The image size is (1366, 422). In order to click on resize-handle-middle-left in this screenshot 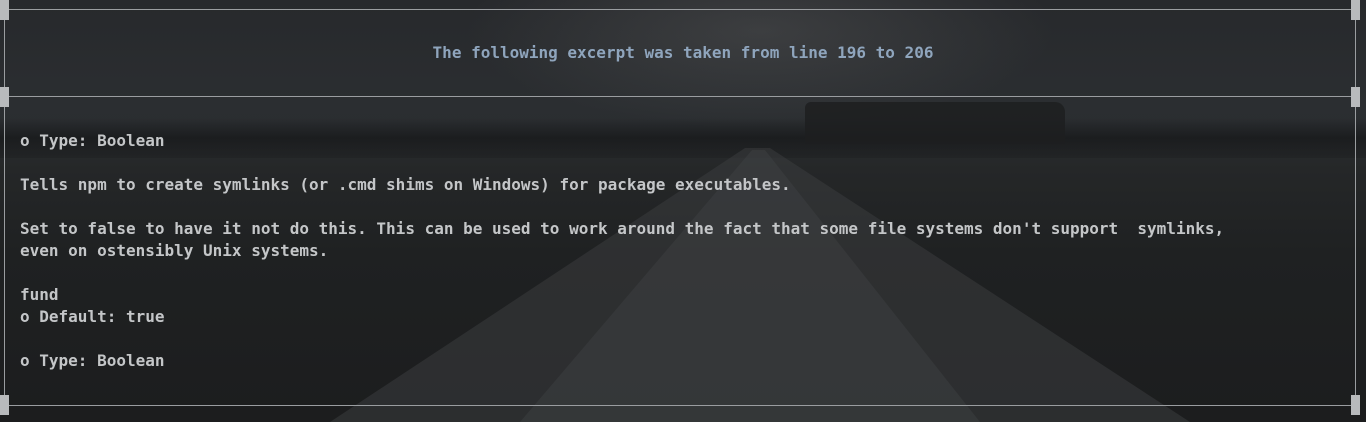, I will do `click(4, 97)`.